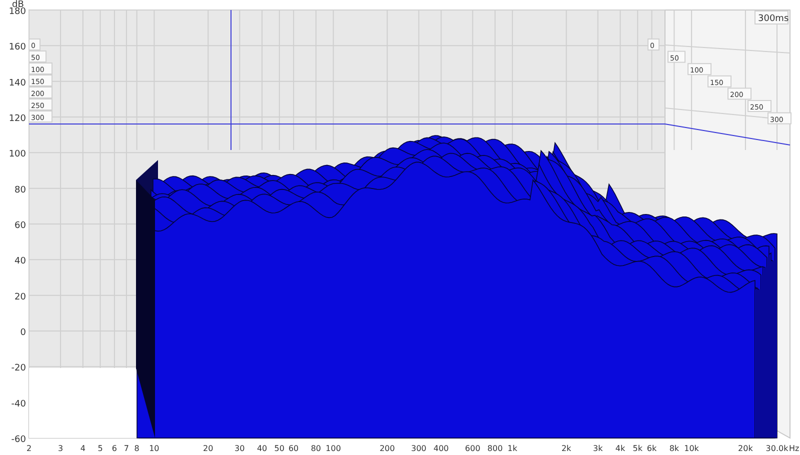 This screenshot has height=455, width=800. I want to click on x-tick-label: 20k, so click(745, 448).